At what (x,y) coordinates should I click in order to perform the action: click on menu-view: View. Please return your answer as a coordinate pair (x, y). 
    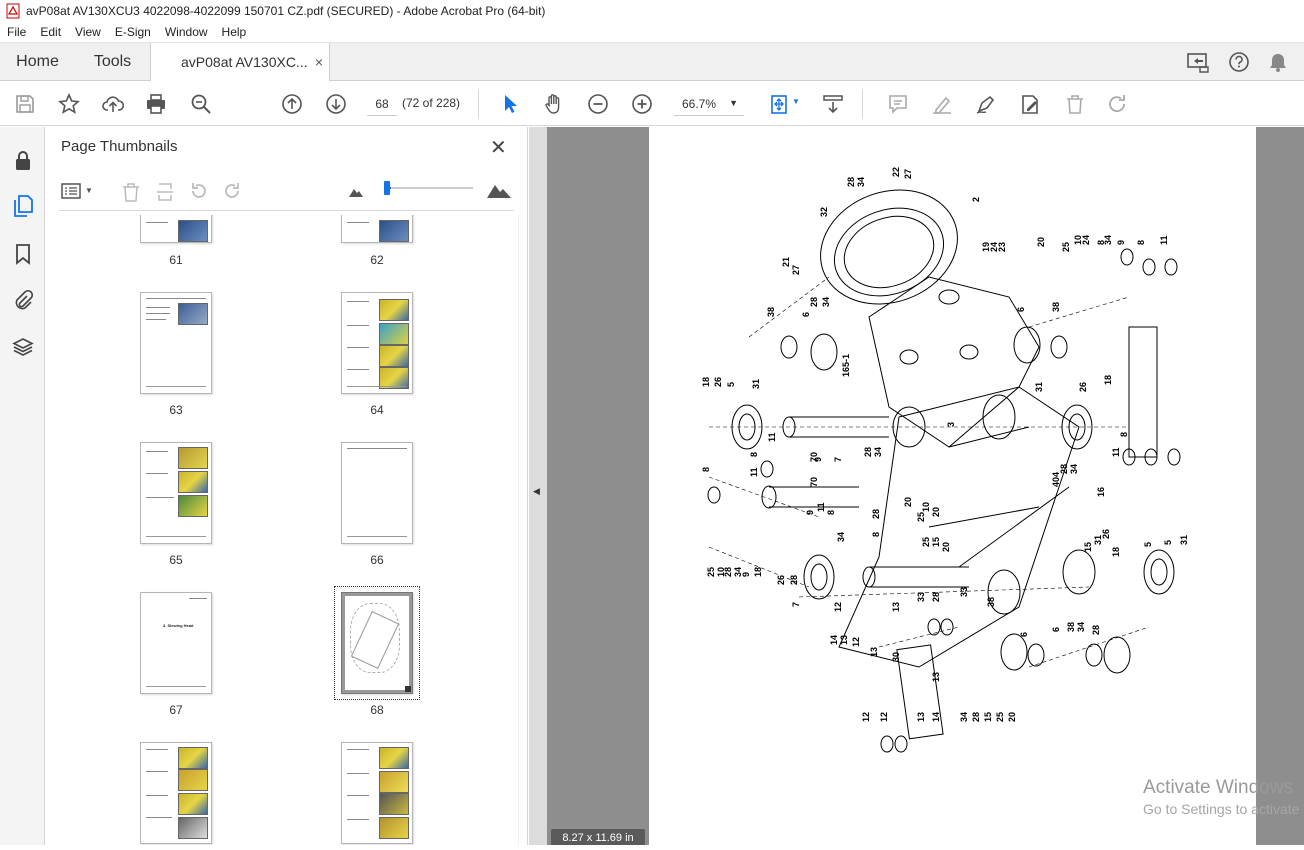
    Looking at the image, I should click on (88, 32).